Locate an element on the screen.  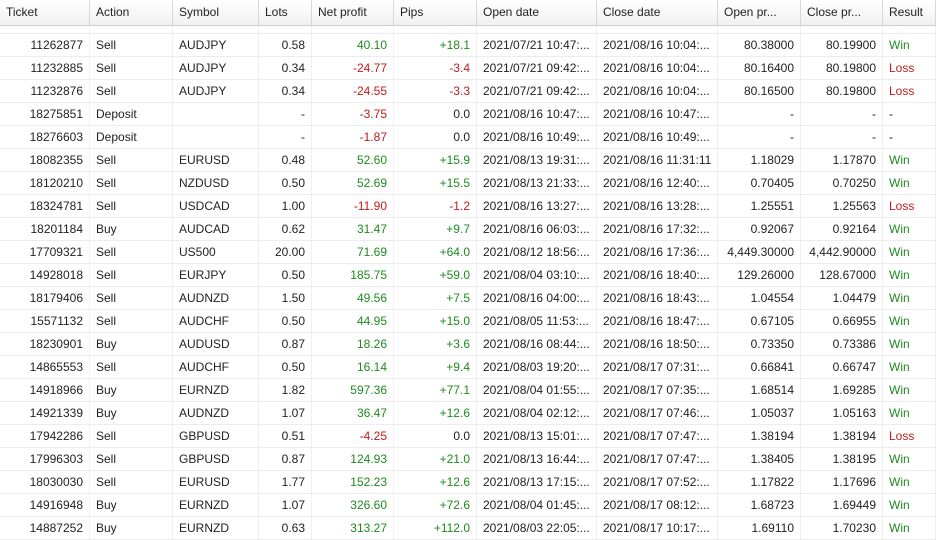
cell-ticket: 14918966 is located at coordinates (45, 390).